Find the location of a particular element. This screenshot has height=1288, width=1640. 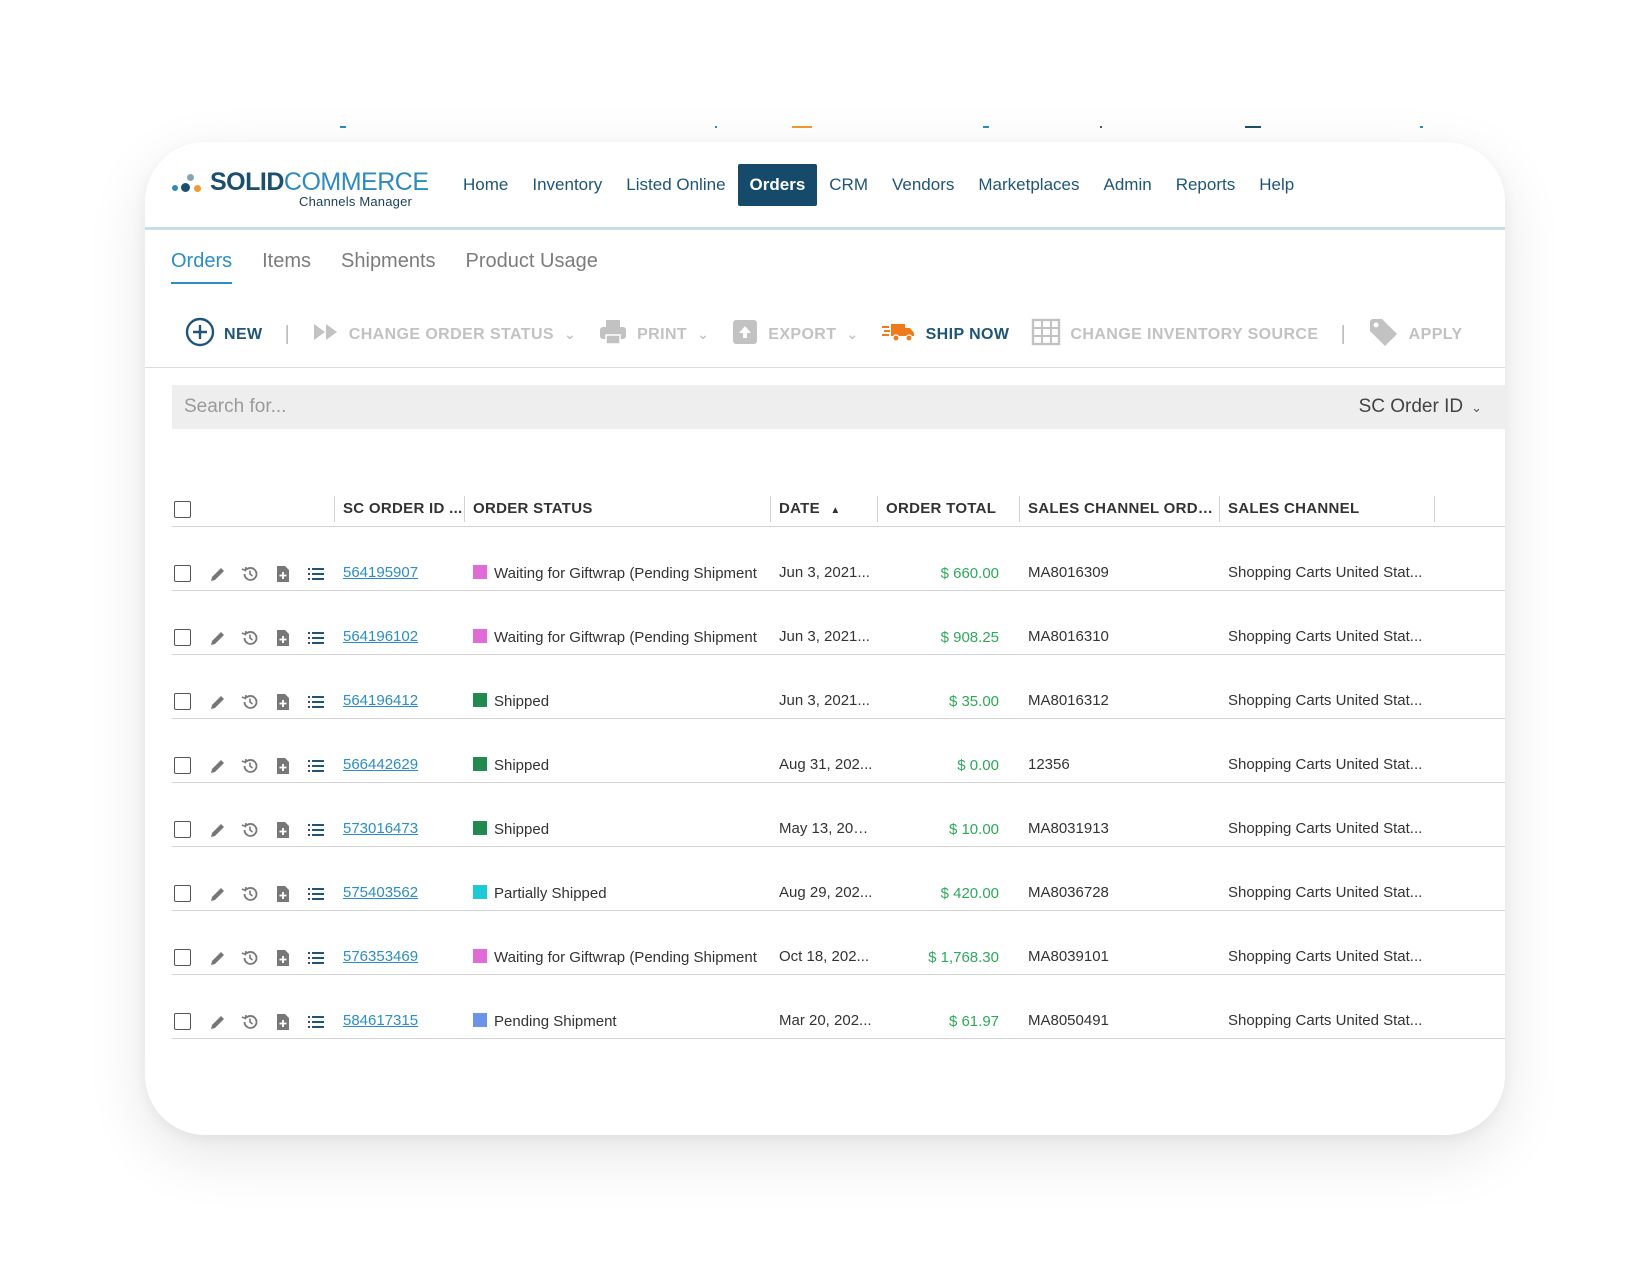

nav-item-crm: CRM is located at coordinates (848, 185).